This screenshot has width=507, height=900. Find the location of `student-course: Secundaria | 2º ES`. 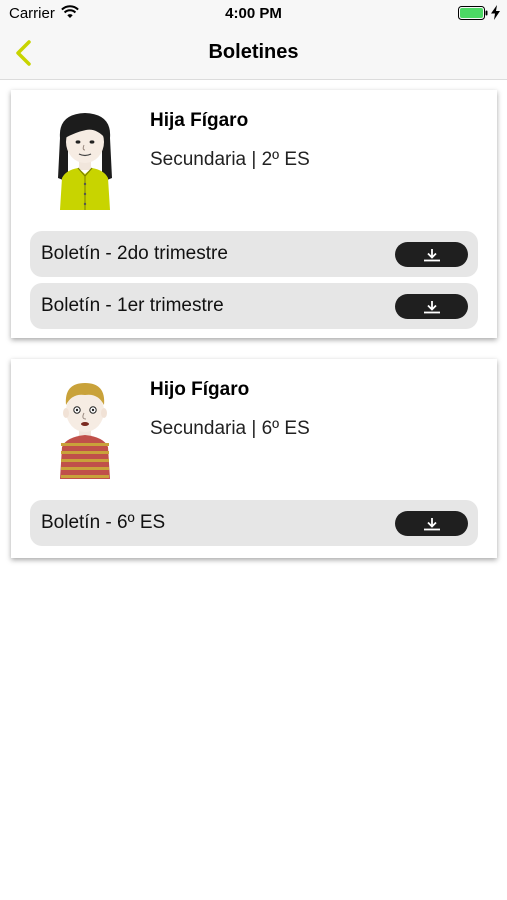

student-course: Secundaria | 2º ES is located at coordinates (230, 159).